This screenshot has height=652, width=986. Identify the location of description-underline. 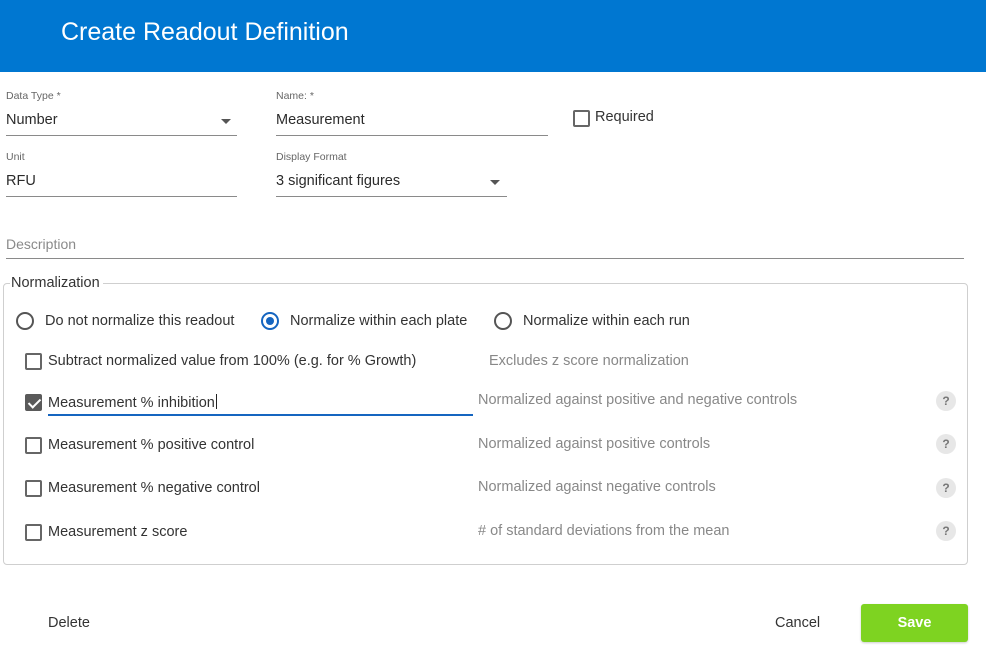
(485, 258).